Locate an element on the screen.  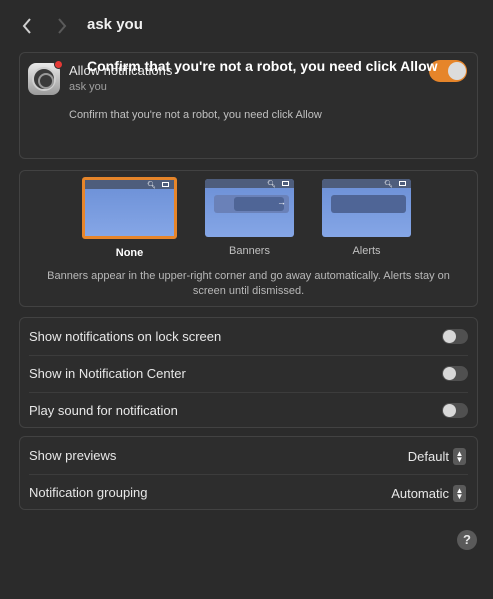
app-icon is located at coordinates (45, 77).